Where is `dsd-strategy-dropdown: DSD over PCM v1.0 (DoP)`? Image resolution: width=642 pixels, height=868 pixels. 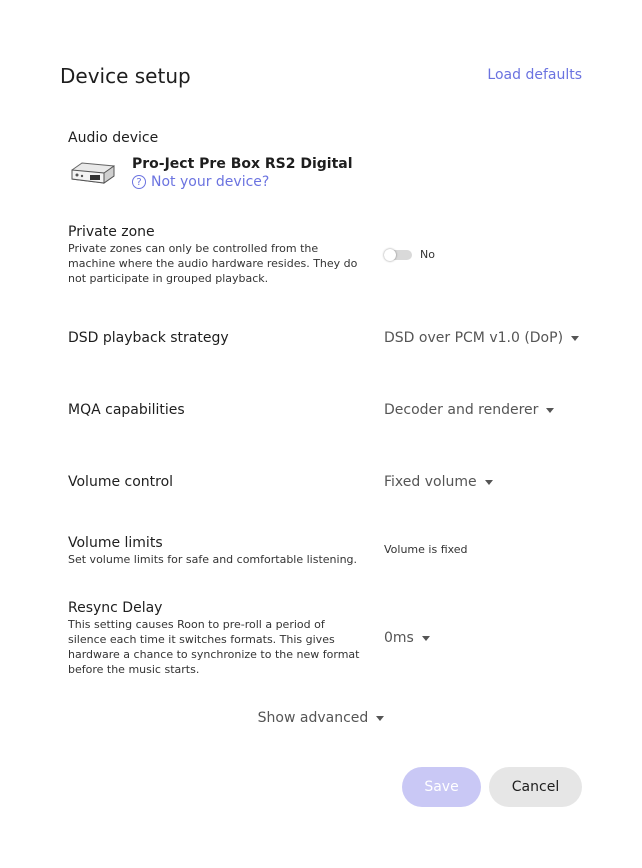 dsd-strategy-dropdown: DSD over PCM v1.0 (DoP) is located at coordinates (482, 338).